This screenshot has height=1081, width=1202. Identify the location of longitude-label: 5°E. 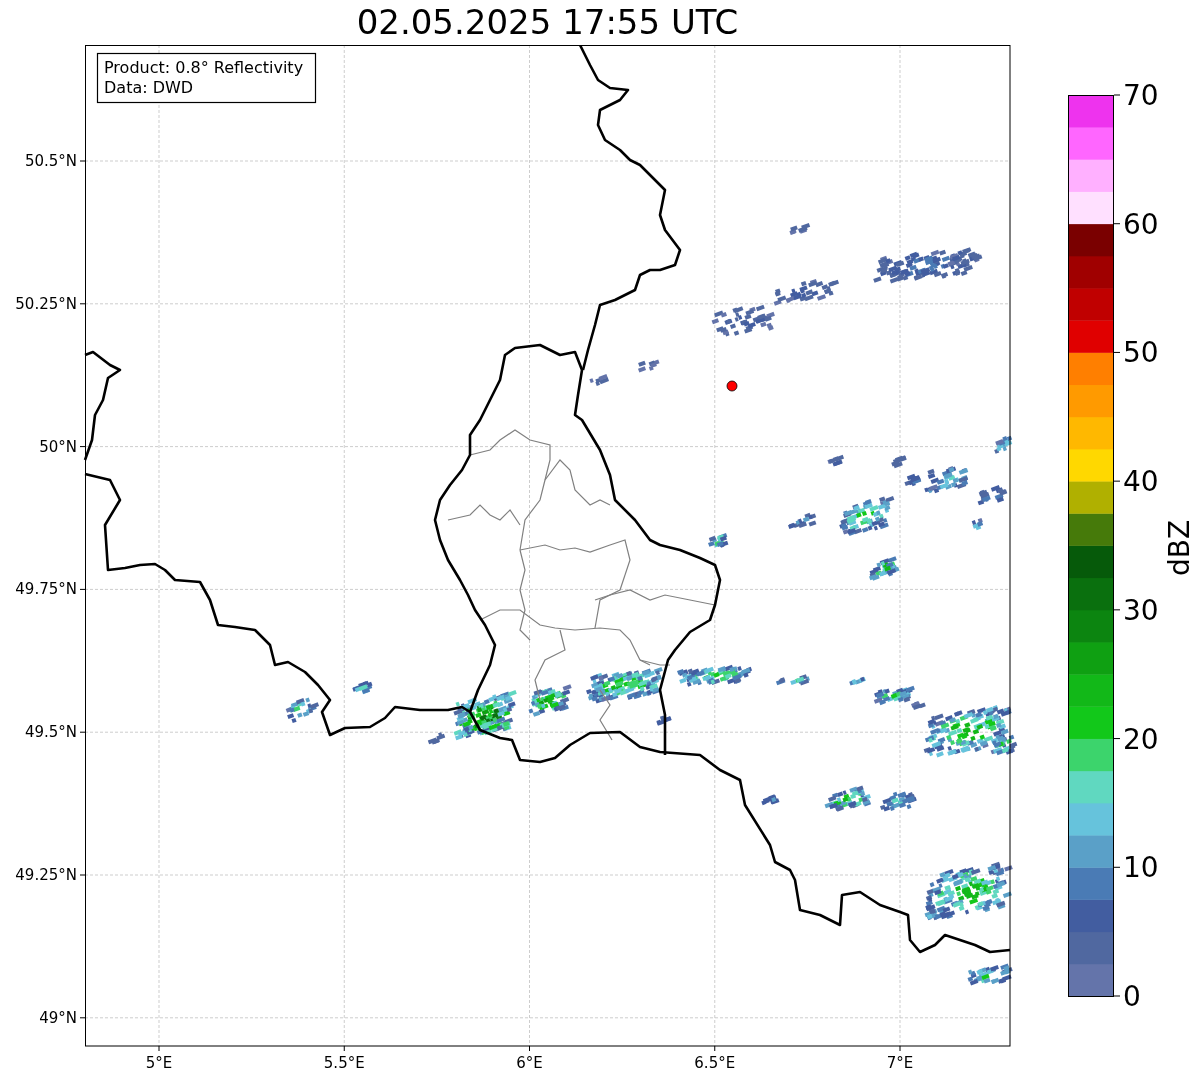
(159, 1063).